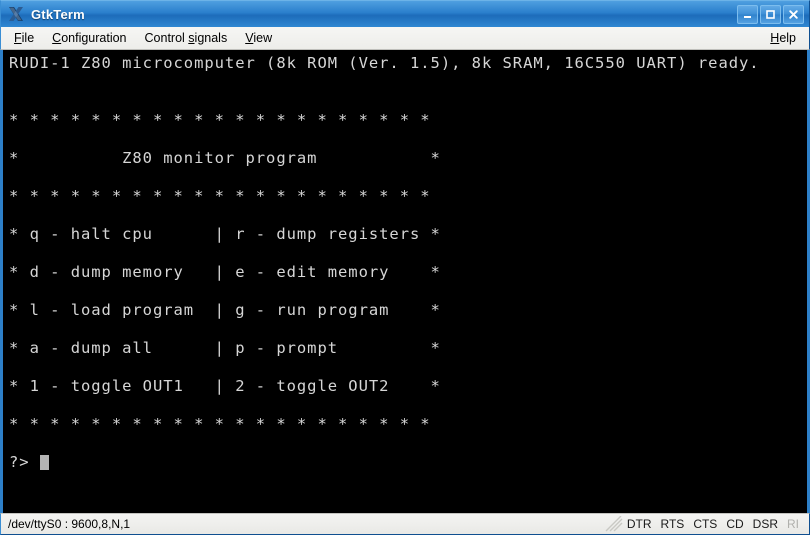 Image resolution: width=810 pixels, height=535 pixels. Describe the element at coordinates (705, 524) in the screenshot. I see `signal-cts: CTS` at that location.